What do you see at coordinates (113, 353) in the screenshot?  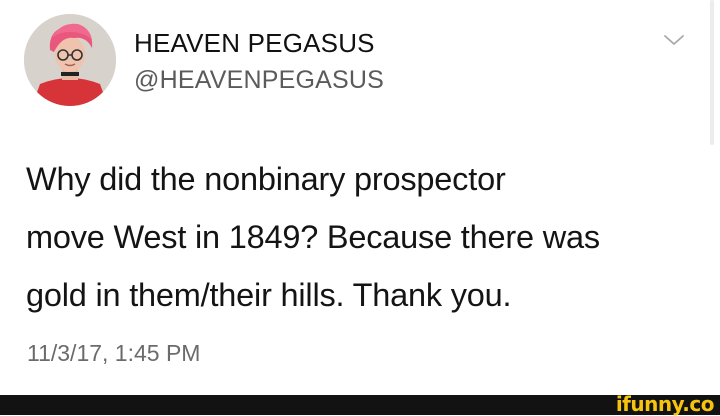 I see `tweet-timestamp: 11/3/17, 1:45 PM` at bounding box center [113, 353].